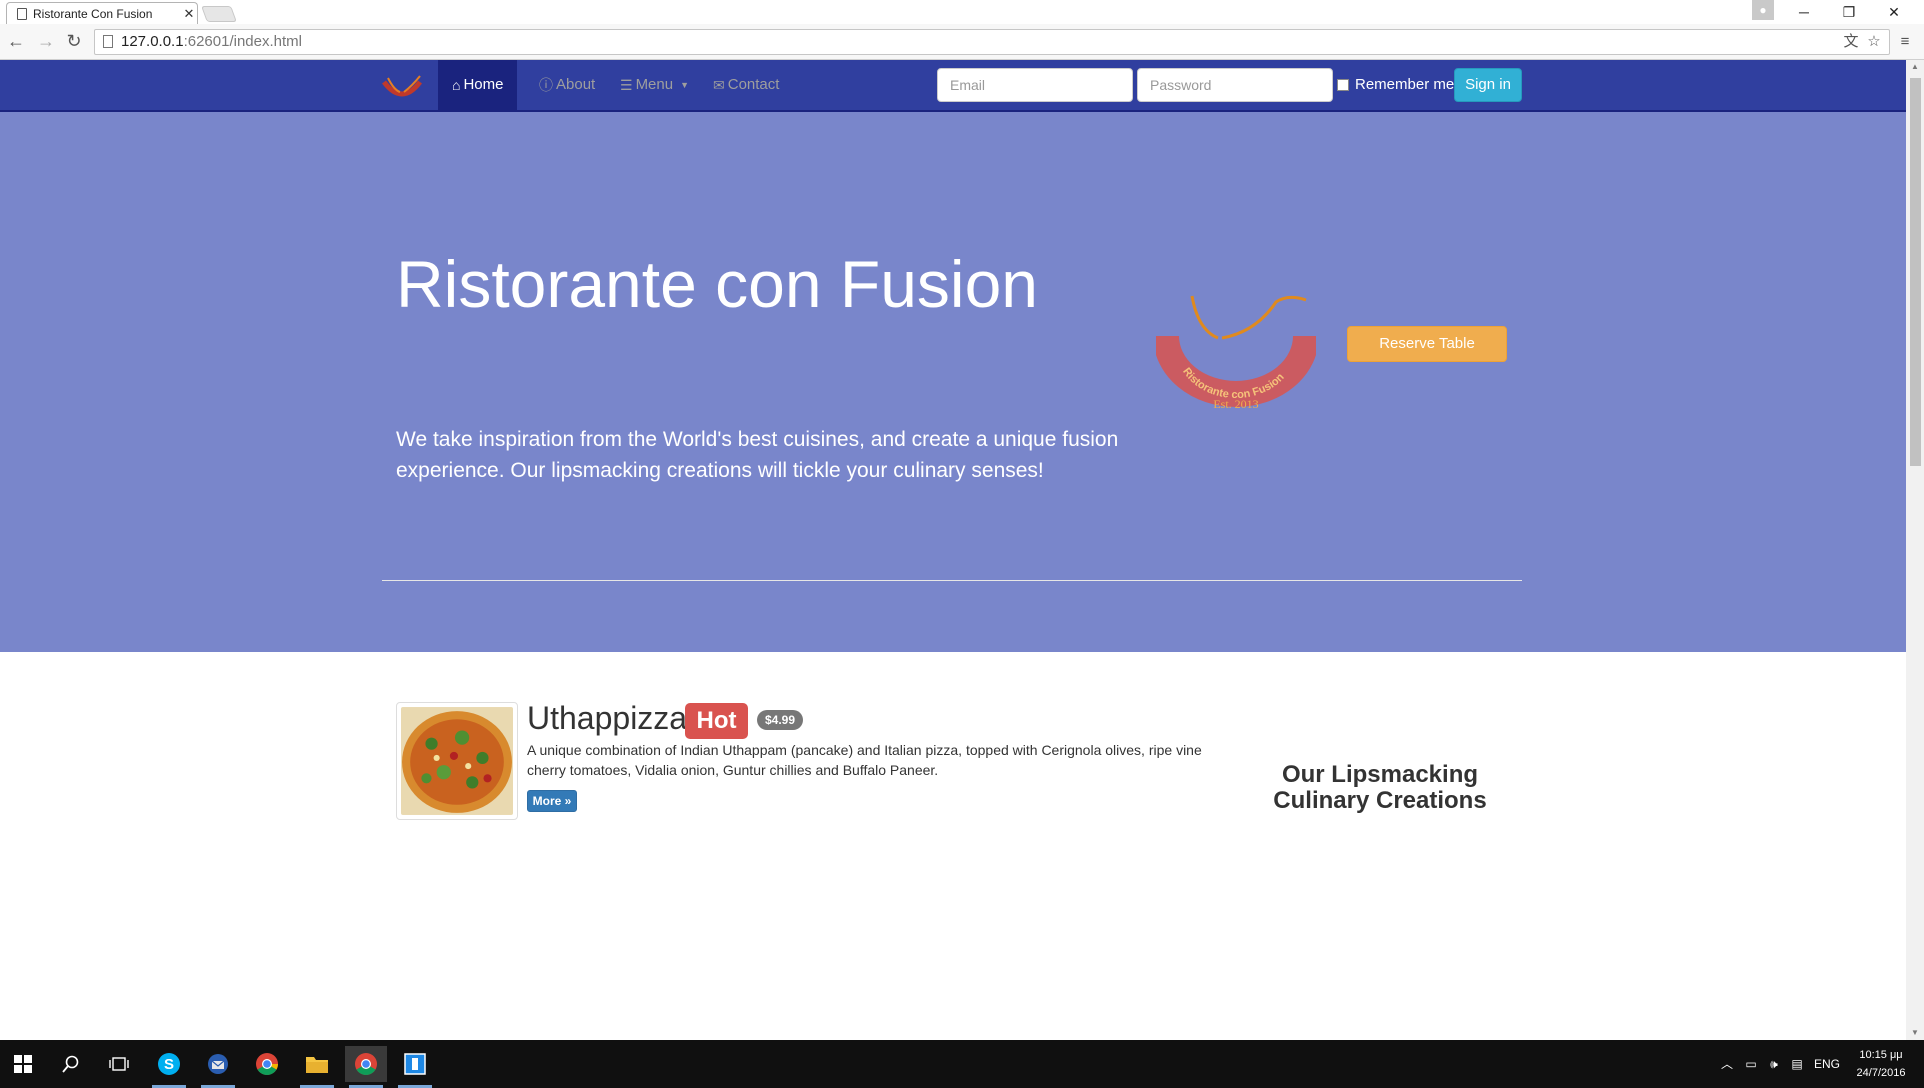 Image resolution: width=1924 pixels, height=1088 pixels. I want to click on dish-name: Uthappizza, so click(607, 718).